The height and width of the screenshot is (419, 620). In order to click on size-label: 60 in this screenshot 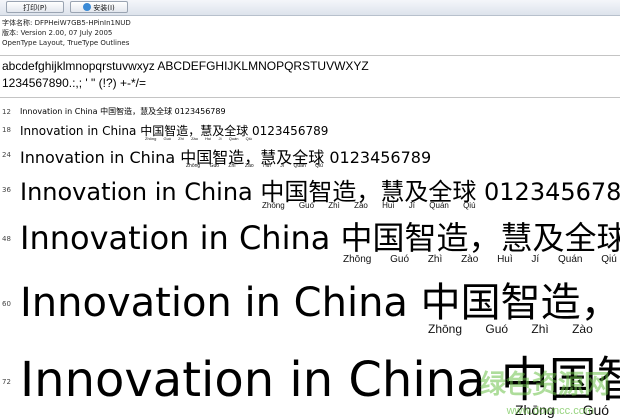, I will do `click(6, 304)`.